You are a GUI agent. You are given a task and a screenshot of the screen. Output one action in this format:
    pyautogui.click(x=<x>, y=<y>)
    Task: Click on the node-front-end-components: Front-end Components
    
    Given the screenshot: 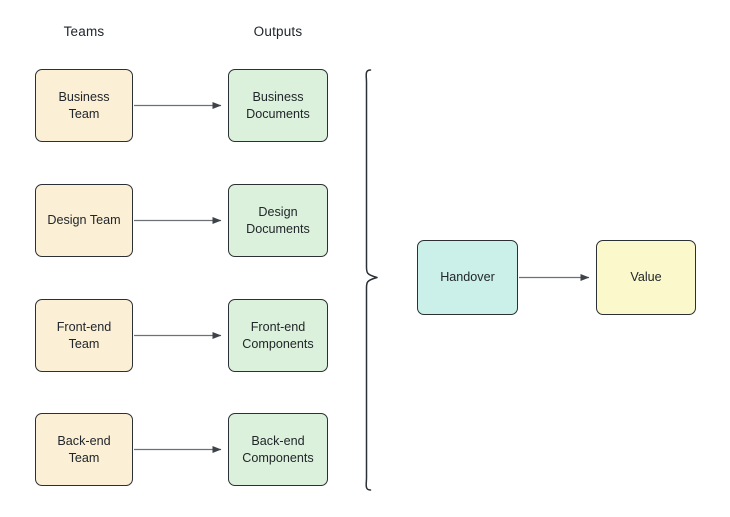 What is the action you would take?
    pyautogui.click(x=278, y=335)
    